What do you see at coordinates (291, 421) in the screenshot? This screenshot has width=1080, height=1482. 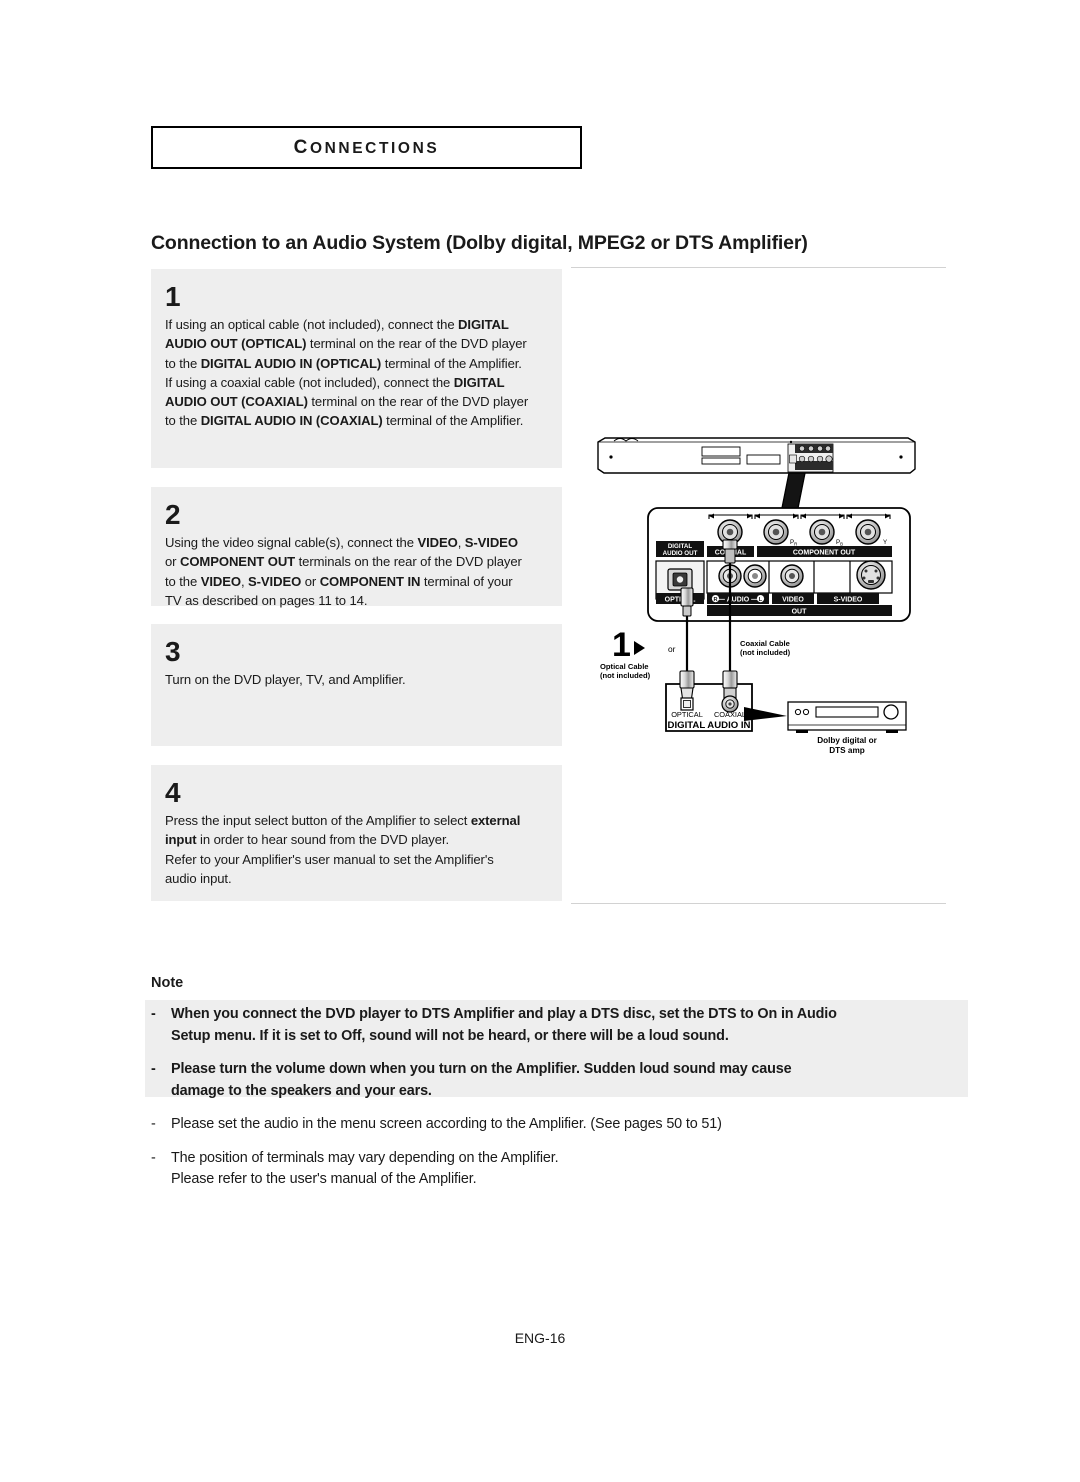 I see `emphasis-text: DIGITAL AUDIO IN (COAXIAL)` at bounding box center [291, 421].